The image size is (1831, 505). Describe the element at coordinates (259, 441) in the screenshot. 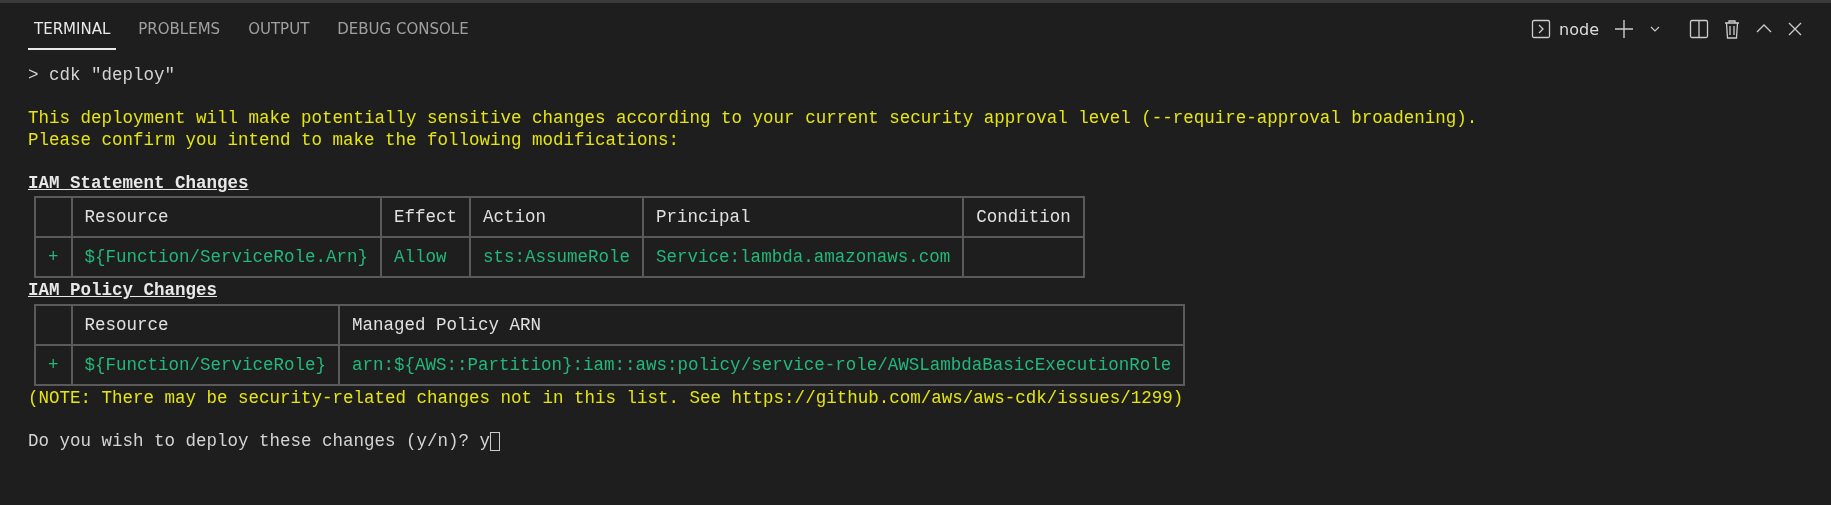

I see `prompt-text: Do you wish to deploy these changes (y/n)? y` at that location.